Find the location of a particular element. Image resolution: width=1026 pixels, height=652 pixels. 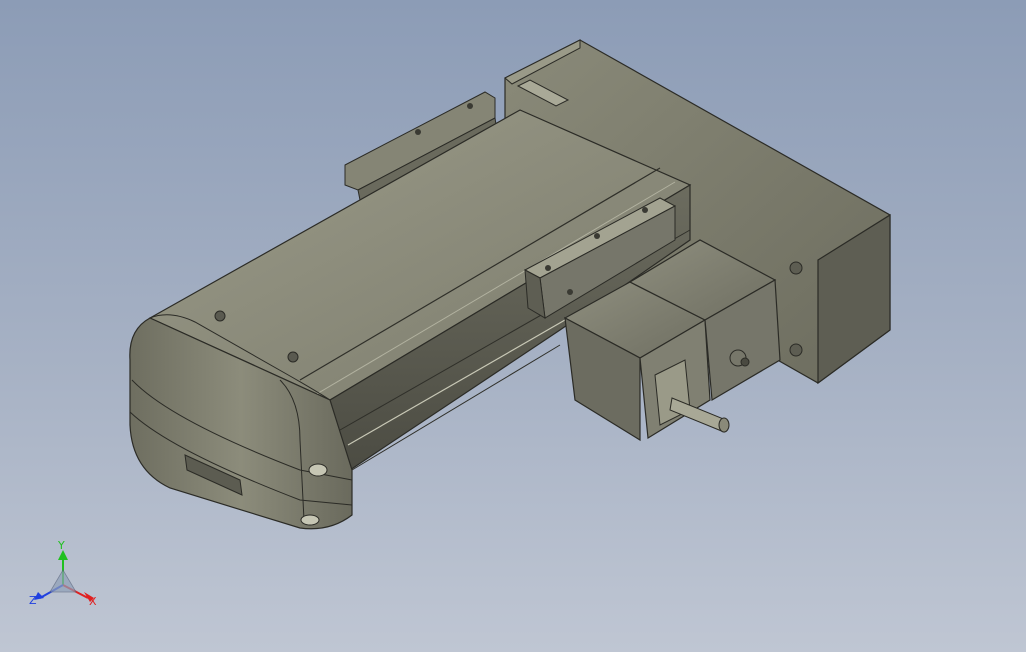

coordinate-triad is located at coordinates (64, 576).